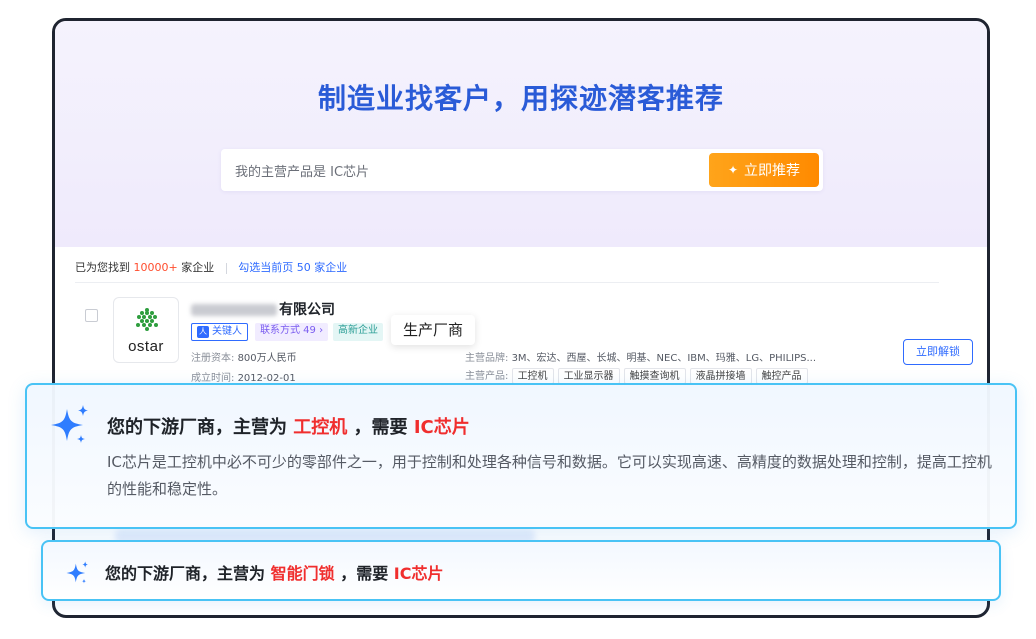 The width and height of the screenshot is (1036, 639). What do you see at coordinates (720, 376) in the screenshot?
I see `product-tag: 液晶拼接墙` at bounding box center [720, 376].